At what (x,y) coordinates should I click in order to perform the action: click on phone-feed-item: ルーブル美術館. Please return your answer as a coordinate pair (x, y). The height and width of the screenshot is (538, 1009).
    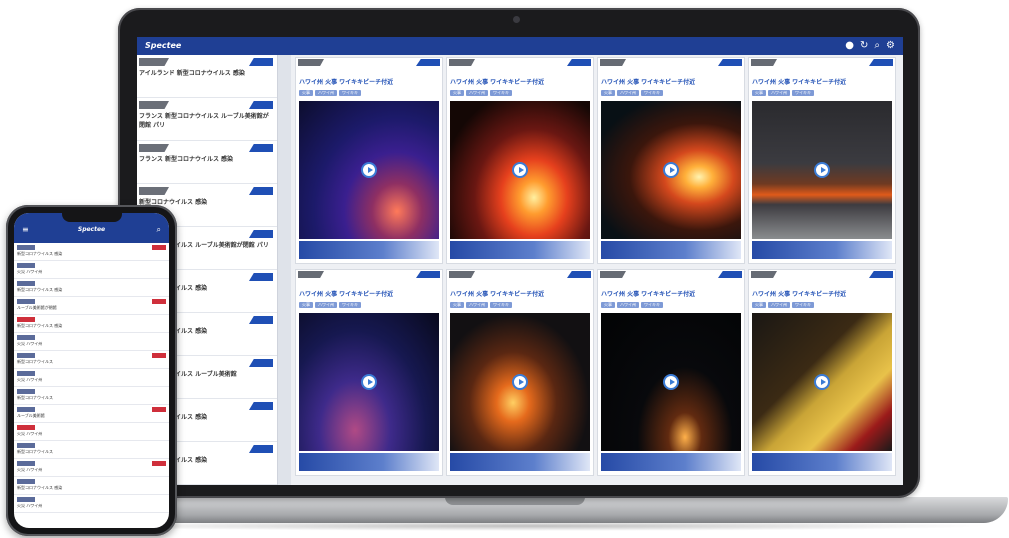
    Looking at the image, I should click on (91, 414).